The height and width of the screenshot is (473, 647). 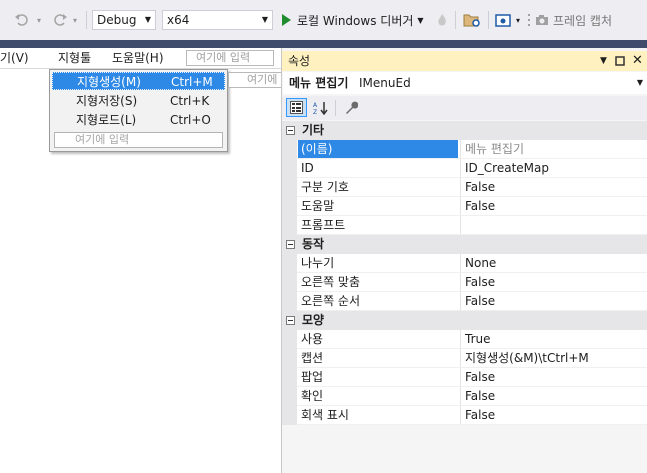 I want to click on frame-capture-button: 프레임 캡처, so click(x=591, y=20).